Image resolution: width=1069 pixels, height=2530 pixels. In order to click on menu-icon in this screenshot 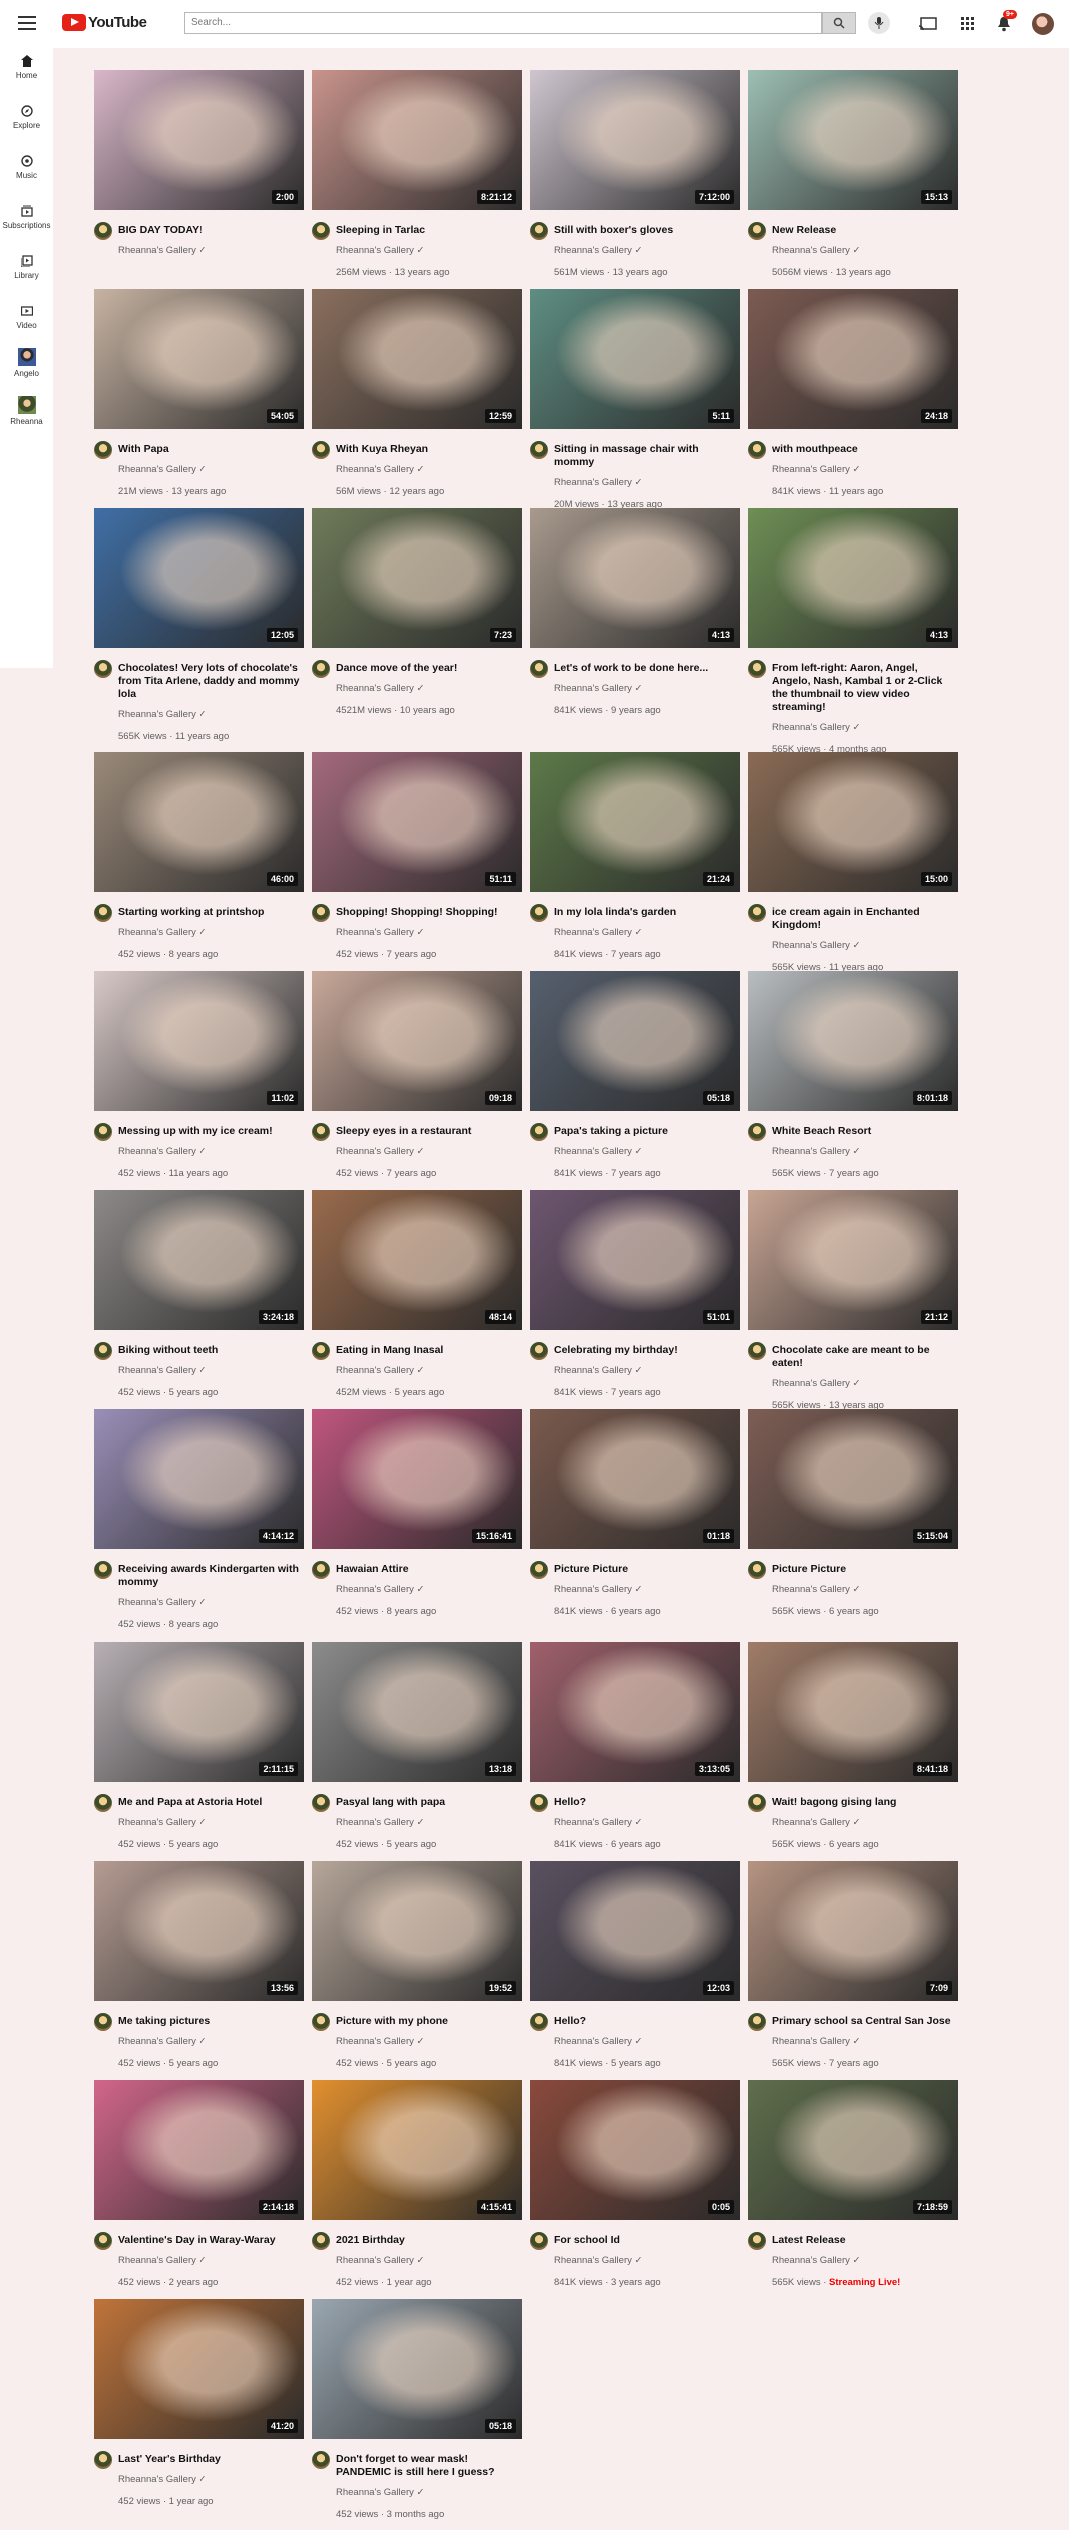, I will do `click(27, 23)`.